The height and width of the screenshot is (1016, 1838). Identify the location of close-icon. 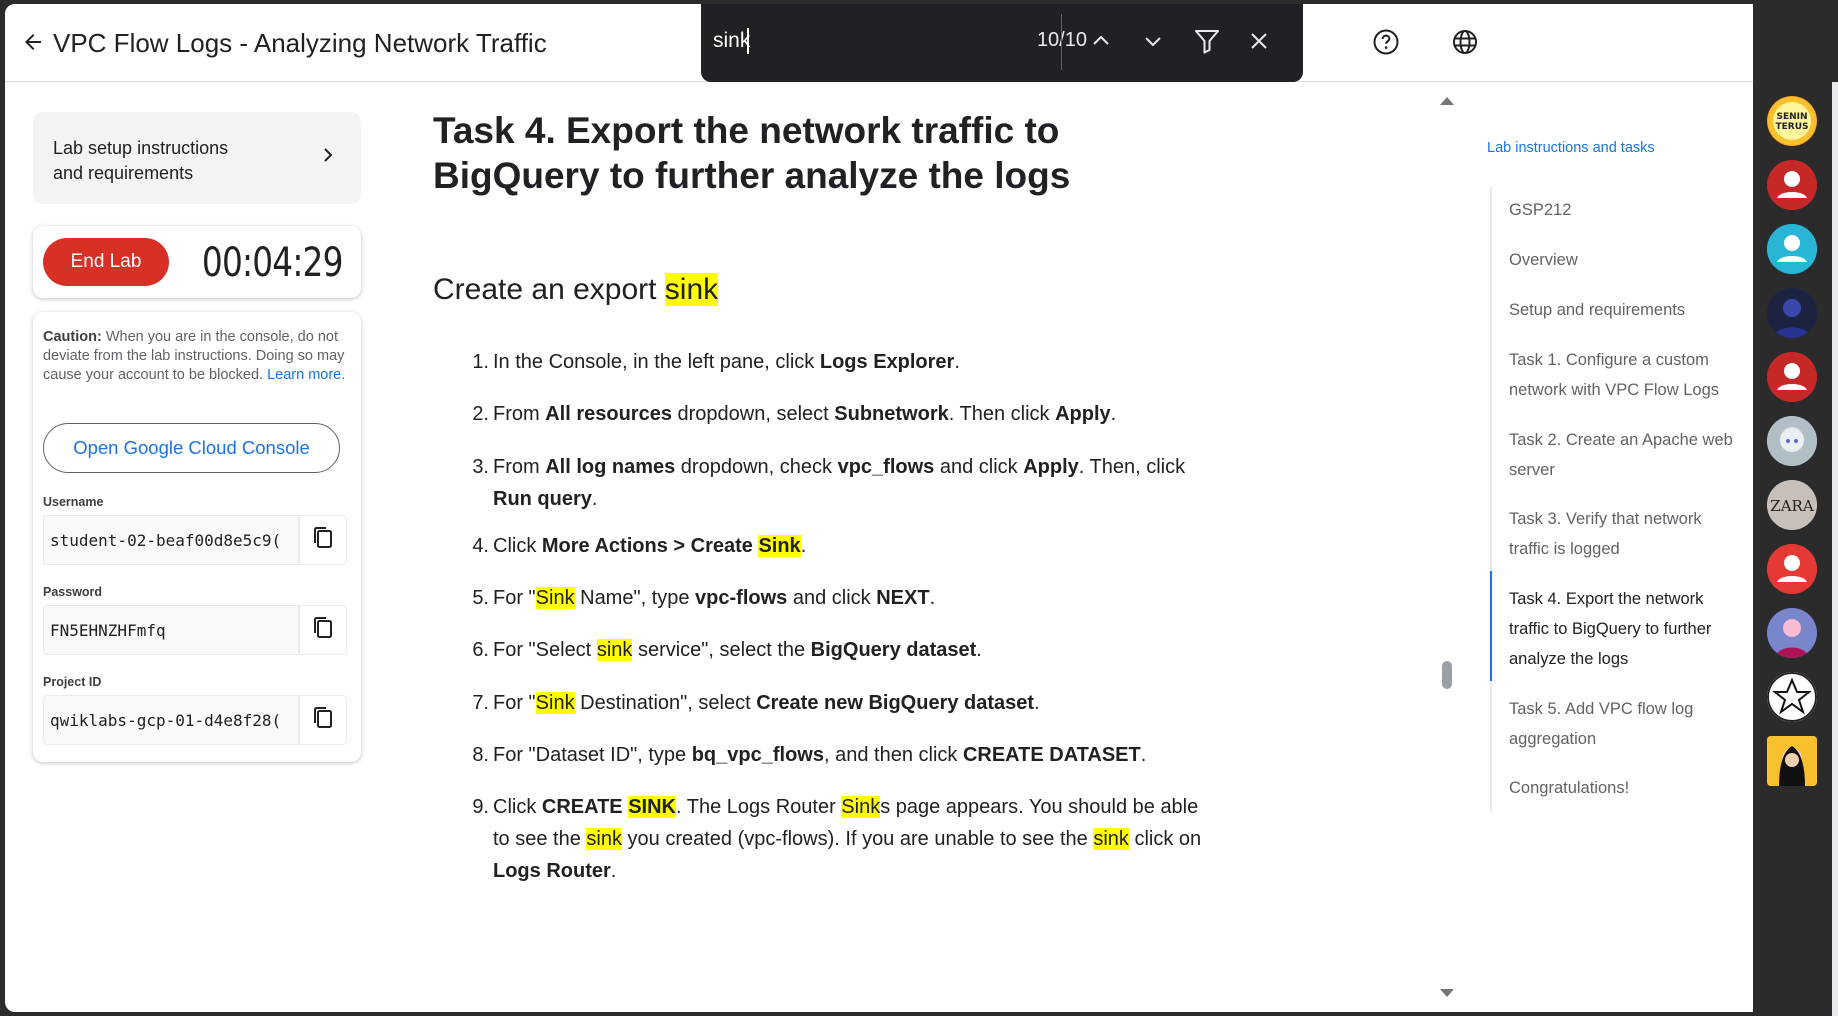
(1259, 43).